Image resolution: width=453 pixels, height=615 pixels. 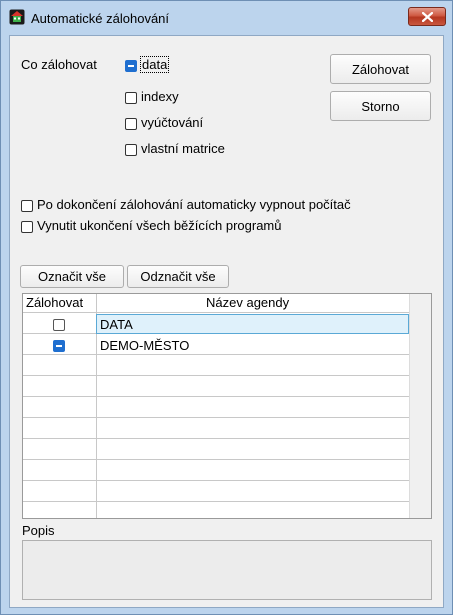 What do you see at coordinates (172, 122) in the screenshot?
I see `option-billing-label: vyúčtování` at bounding box center [172, 122].